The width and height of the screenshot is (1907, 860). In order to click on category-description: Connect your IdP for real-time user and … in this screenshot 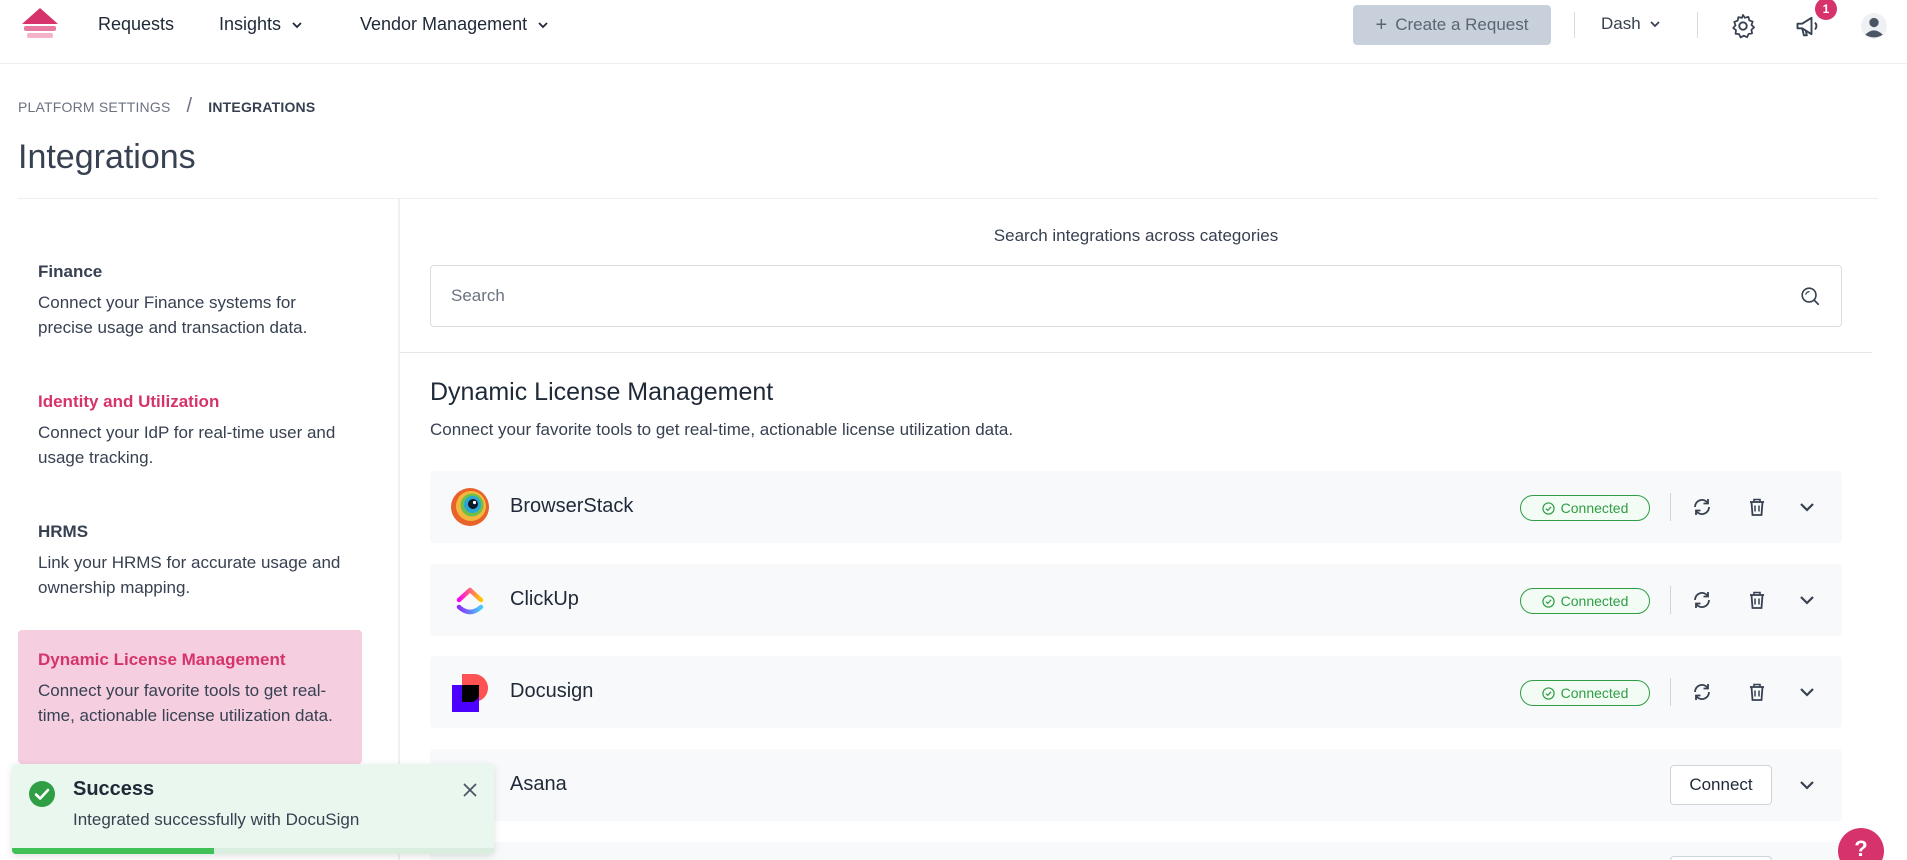, I will do `click(187, 445)`.